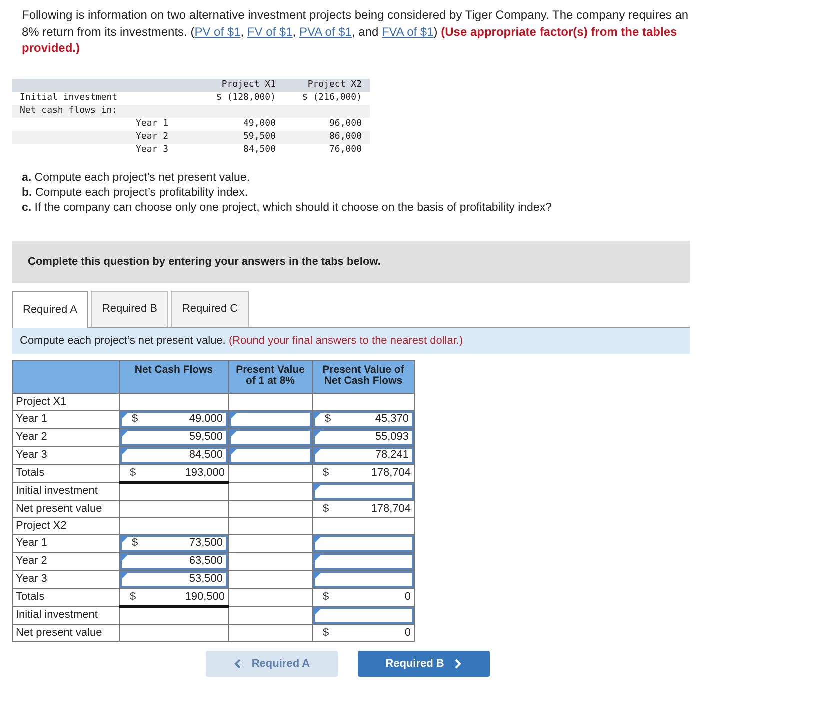  What do you see at coordinates (206, 561) in the screenshot?
I see `amount: 63,500` at bounding box center [206, 561].